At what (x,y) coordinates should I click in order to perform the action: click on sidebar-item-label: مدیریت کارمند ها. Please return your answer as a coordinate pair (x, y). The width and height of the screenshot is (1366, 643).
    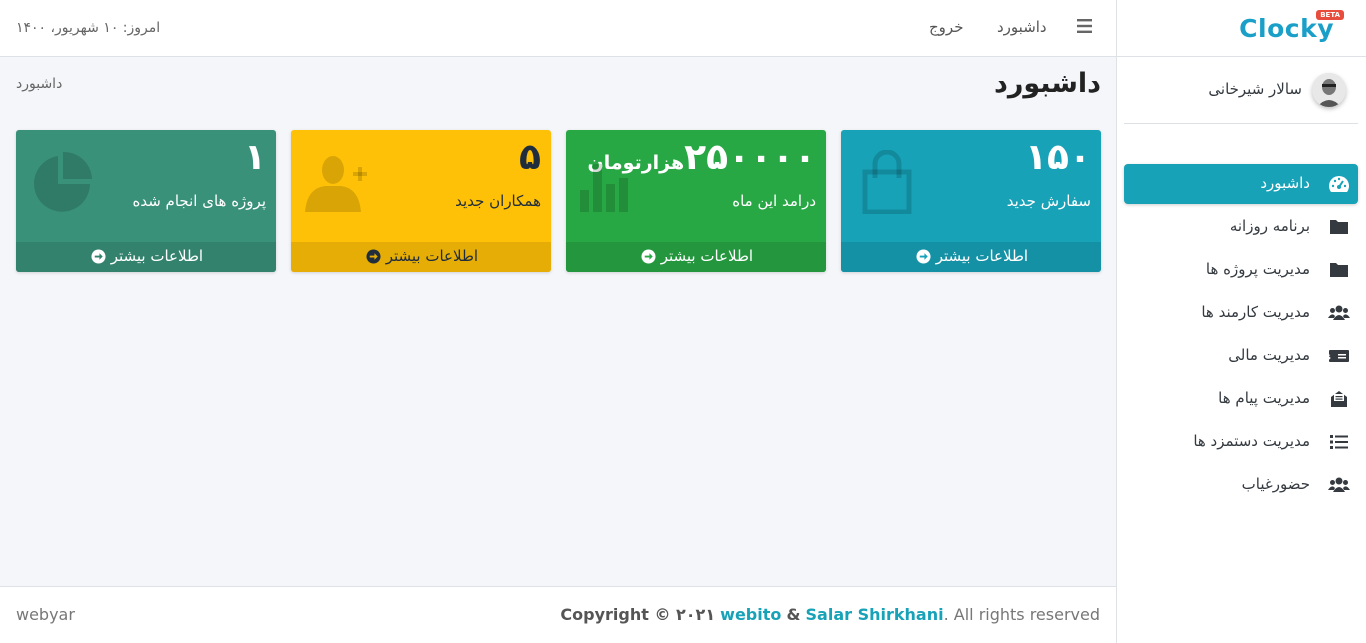
    Looking at the image, I should click on (1255, 312).